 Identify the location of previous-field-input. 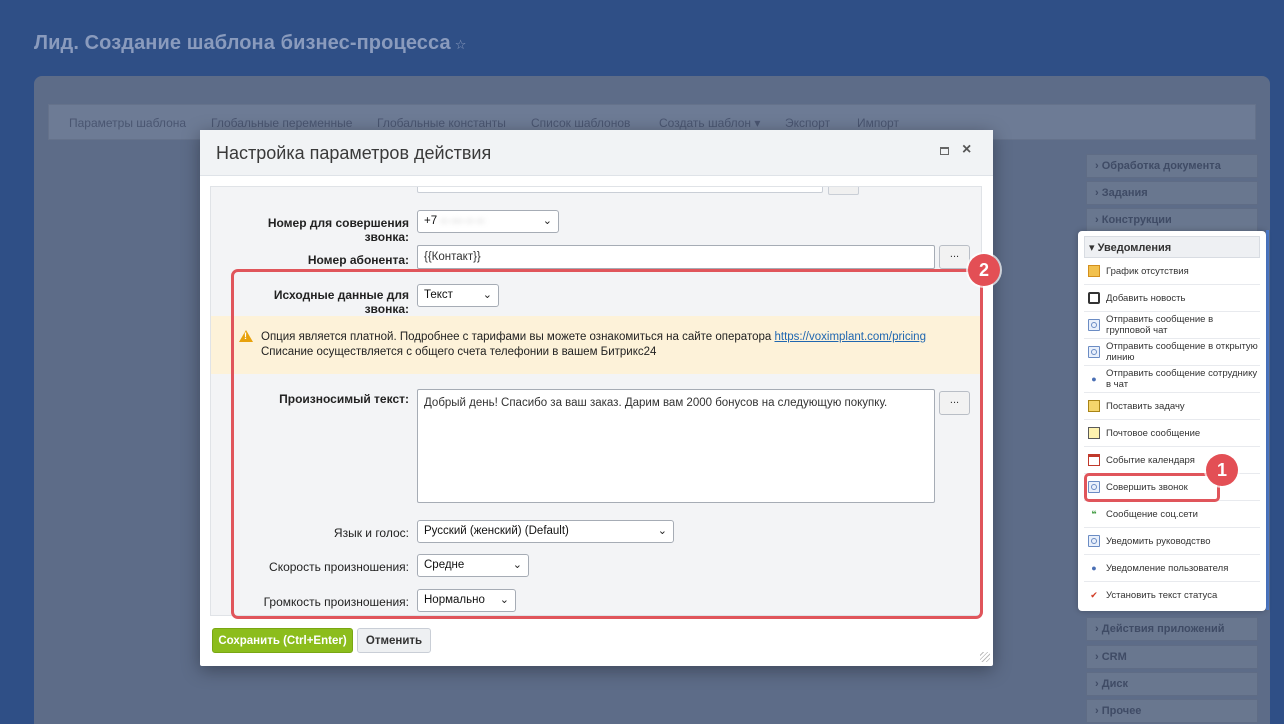
(620, 190).